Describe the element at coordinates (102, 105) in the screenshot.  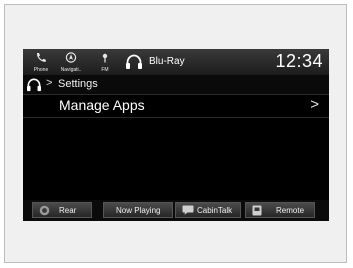
I see `menu-item-label: Manage Apps` at that location.